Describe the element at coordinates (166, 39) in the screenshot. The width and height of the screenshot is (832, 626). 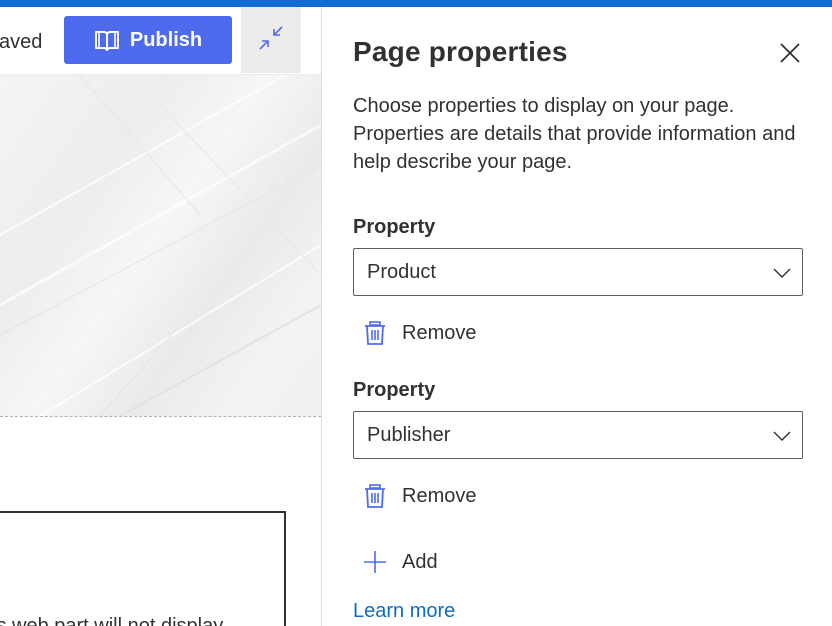
I see `publish-button-label: Publish` at that location.